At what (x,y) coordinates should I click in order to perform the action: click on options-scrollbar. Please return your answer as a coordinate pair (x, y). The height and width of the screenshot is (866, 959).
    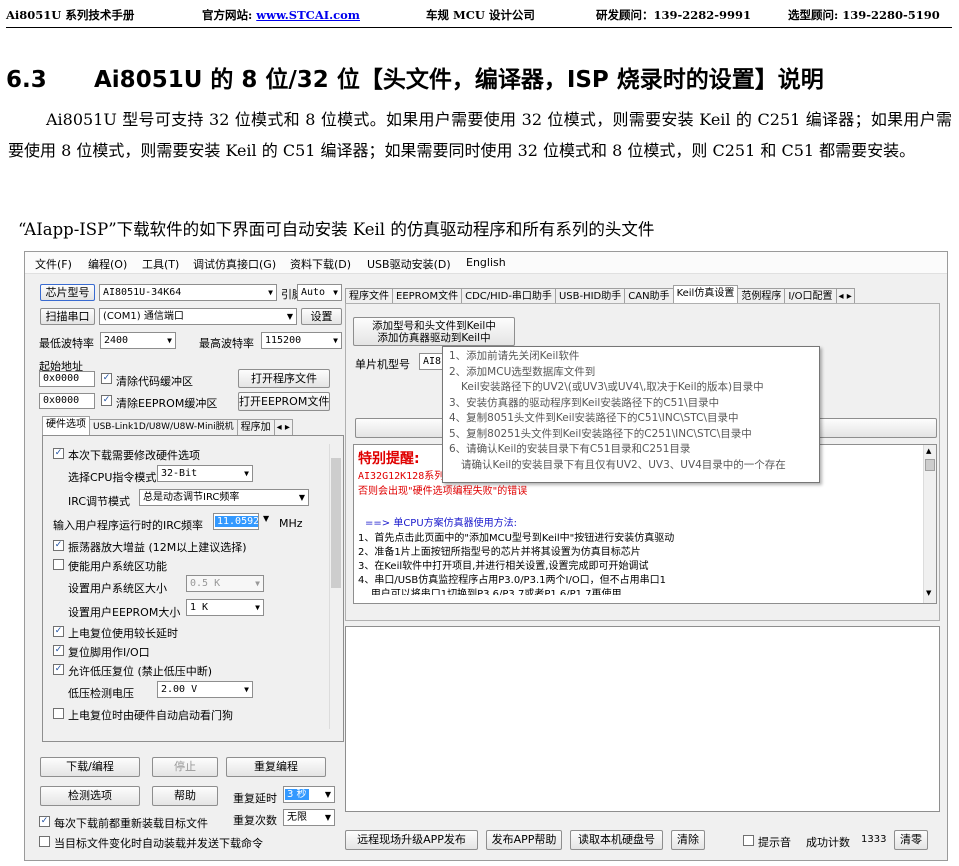
    Looking at the image, I should click on (336, 586).